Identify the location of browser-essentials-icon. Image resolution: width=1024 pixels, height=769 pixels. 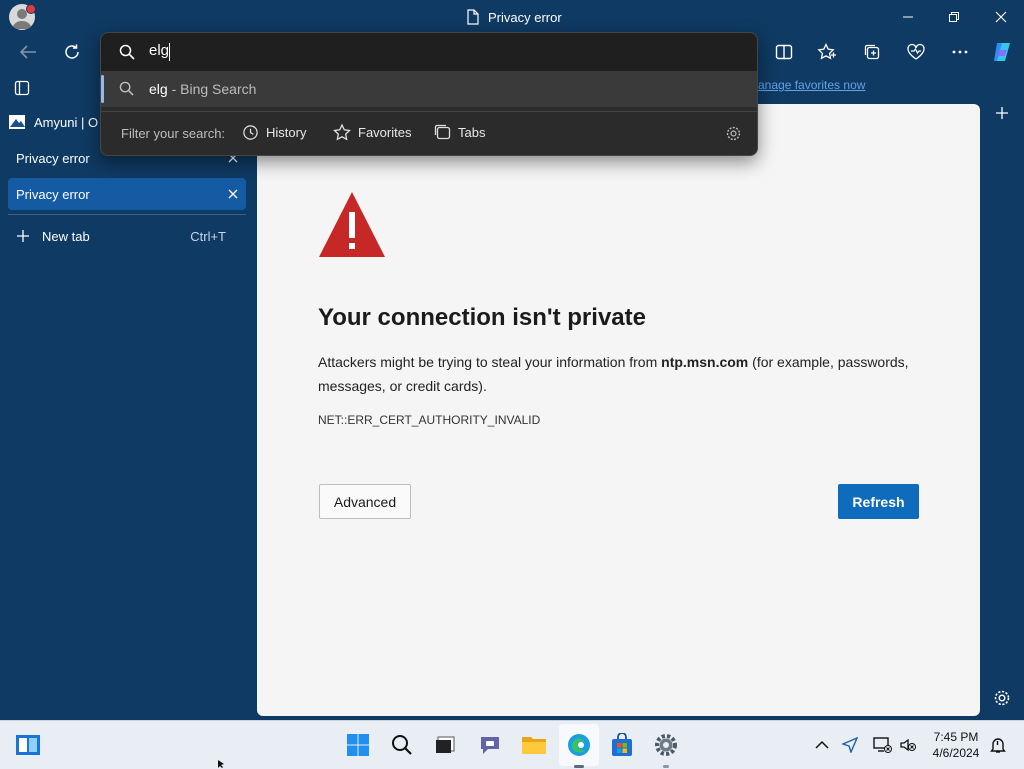
(916, 52).